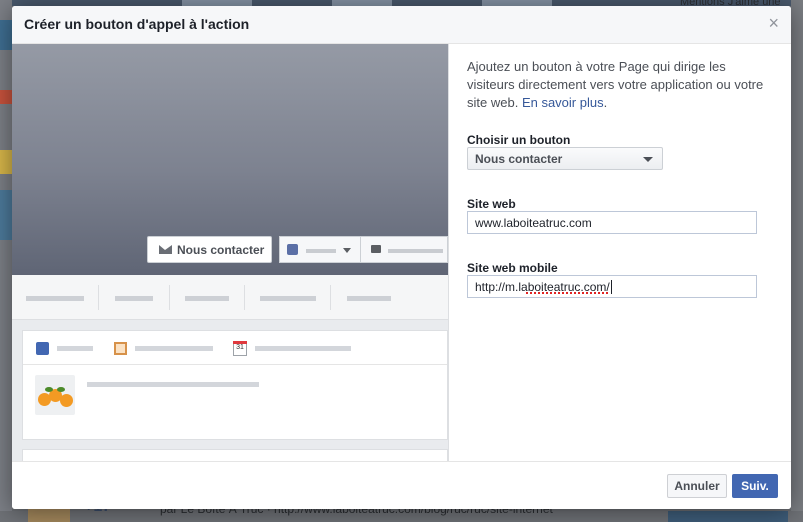 Image resolution: width=803 pixels, height=522 pixels. I want to click on learn-more-link: En savoir plus, so click(563, 102).